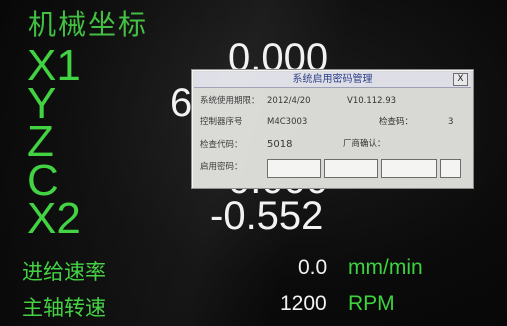  Describe the element at coordinates (64, 272) in the screenshot. I see `feed-rate-label: 进给速率` at that location.